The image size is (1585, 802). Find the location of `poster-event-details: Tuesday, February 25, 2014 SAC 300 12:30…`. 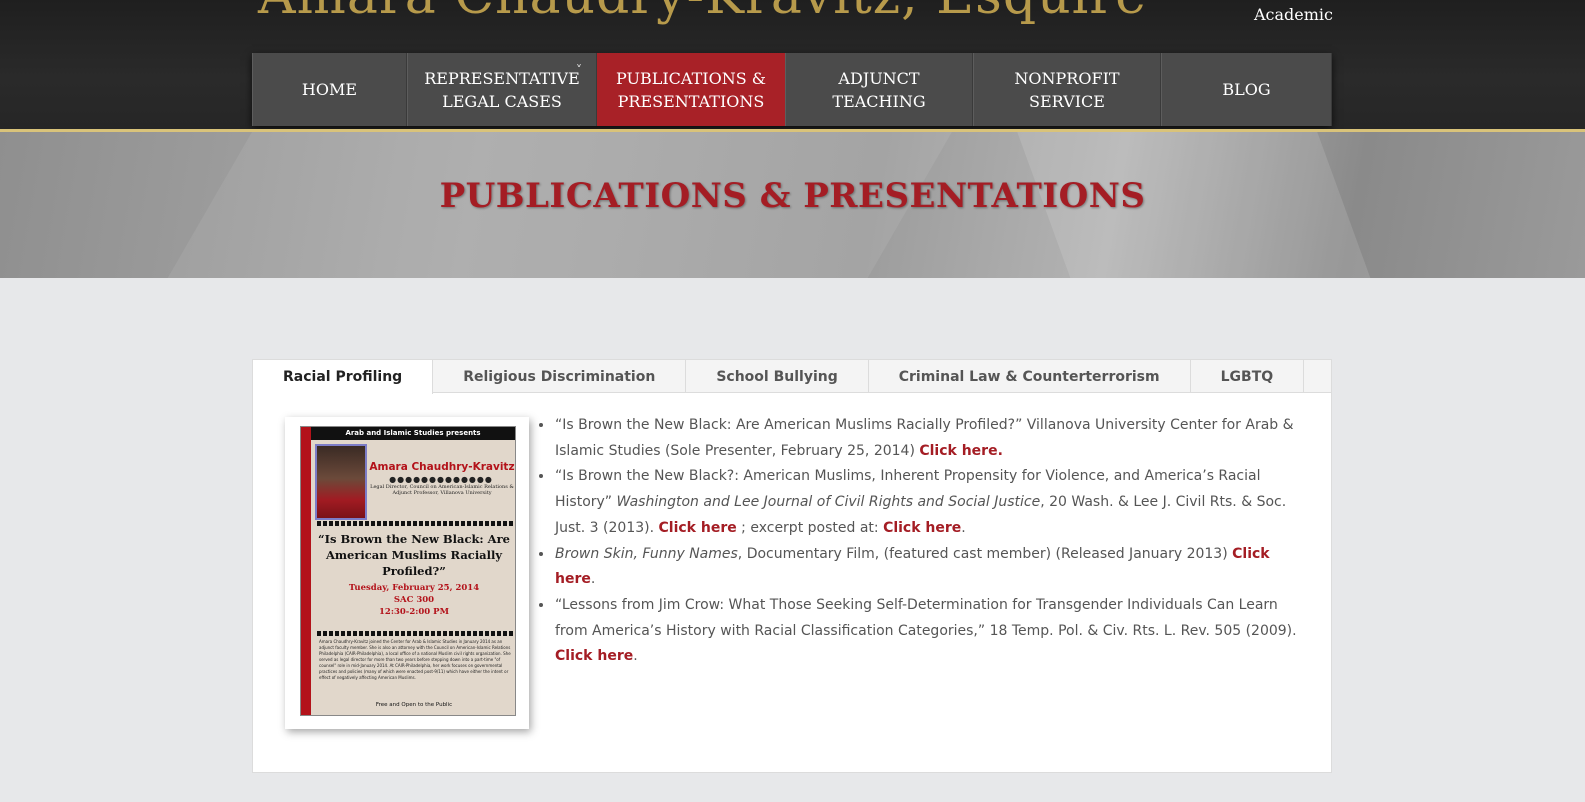

poster-event-details: Tuesday, February 25, 2014 SAC 300 12:30… is located at coordinates (414, 600).